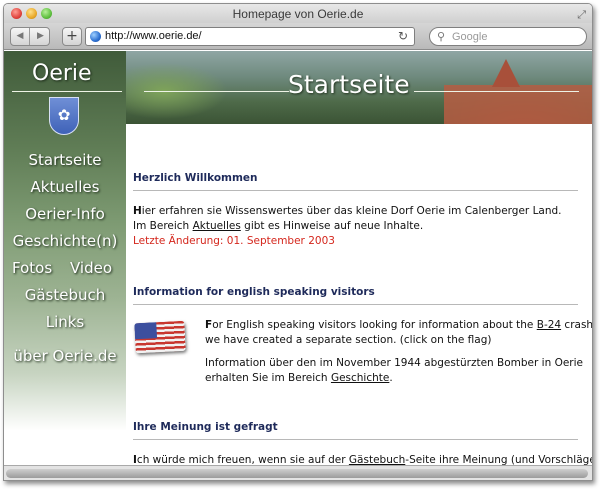 This screenshot has width=600, height=493. I want to click on forward-button: ▶, so click(40, 36).